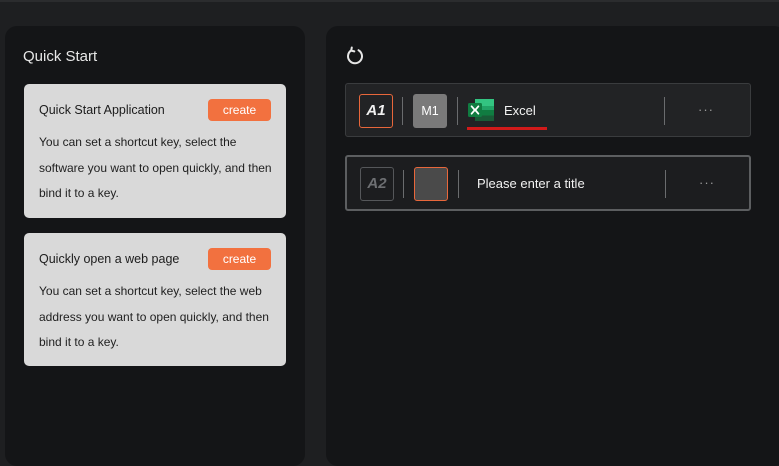  Describe the element at coordinates (239, 110) in the screenshot. I see `create-app-button: create` at that location.